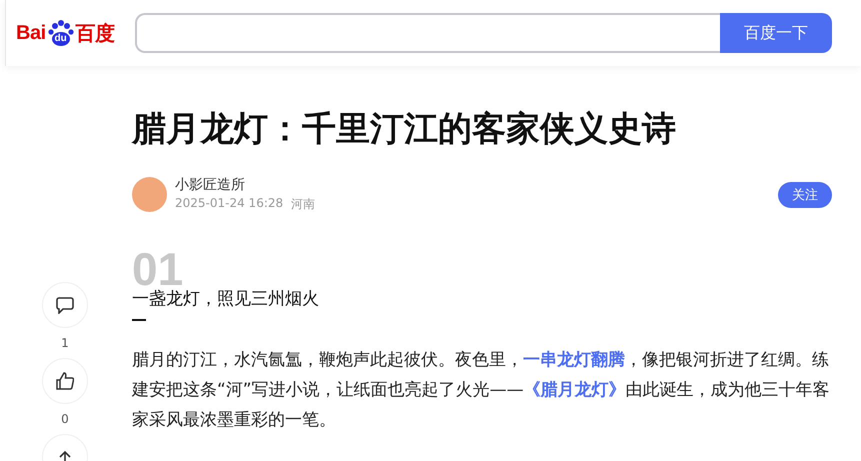 This screenshot has height=461, width=861. Describe the element at coordinates (776, 33) in the screenshot. I see `search-button: 百度一下` at that location.